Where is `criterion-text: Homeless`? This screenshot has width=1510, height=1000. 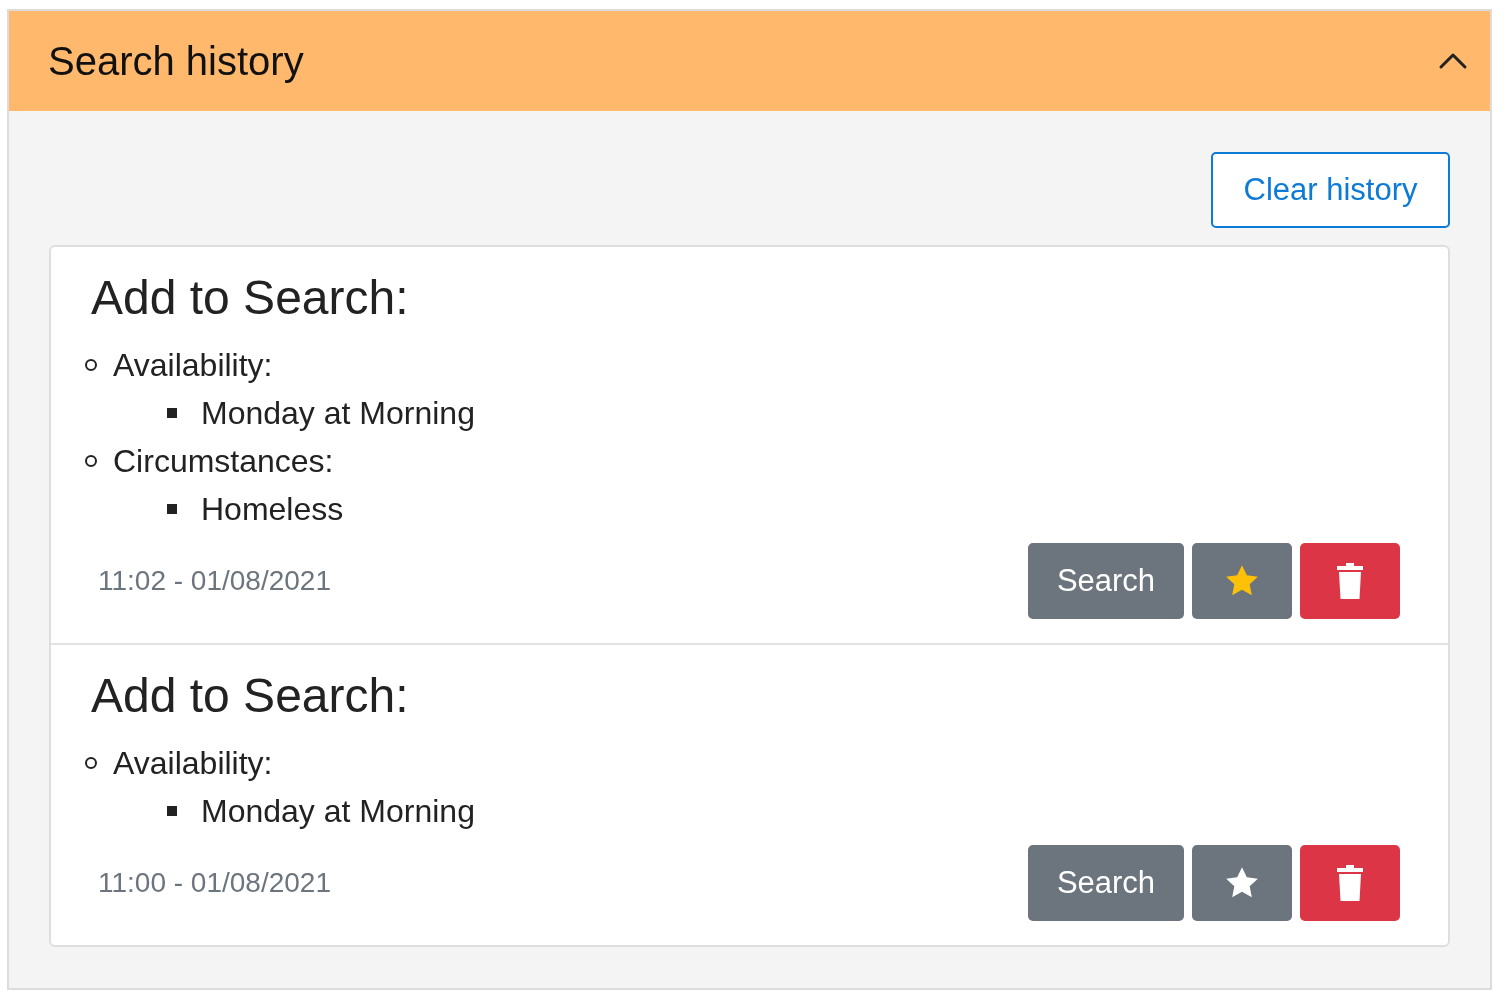
criterion-text: Homeless is located at coordinates (272, 509).